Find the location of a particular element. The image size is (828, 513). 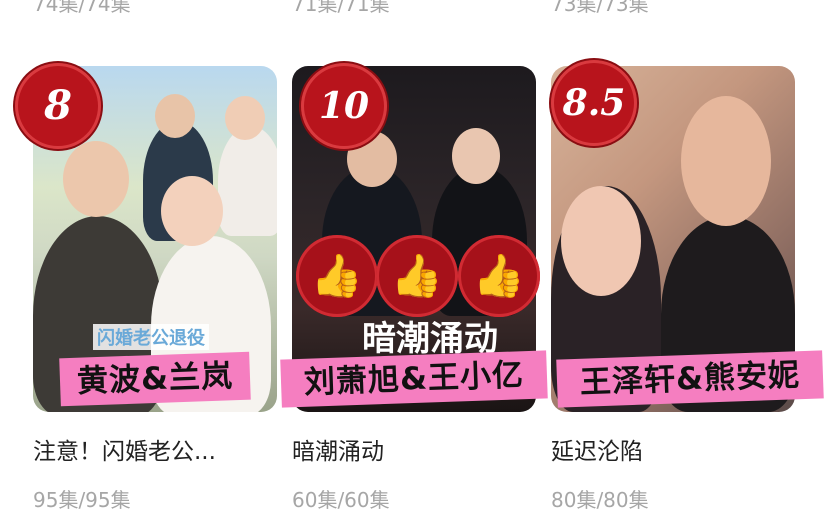

drama-title: 暗潮涌动 is located at coordinates (338, 449).